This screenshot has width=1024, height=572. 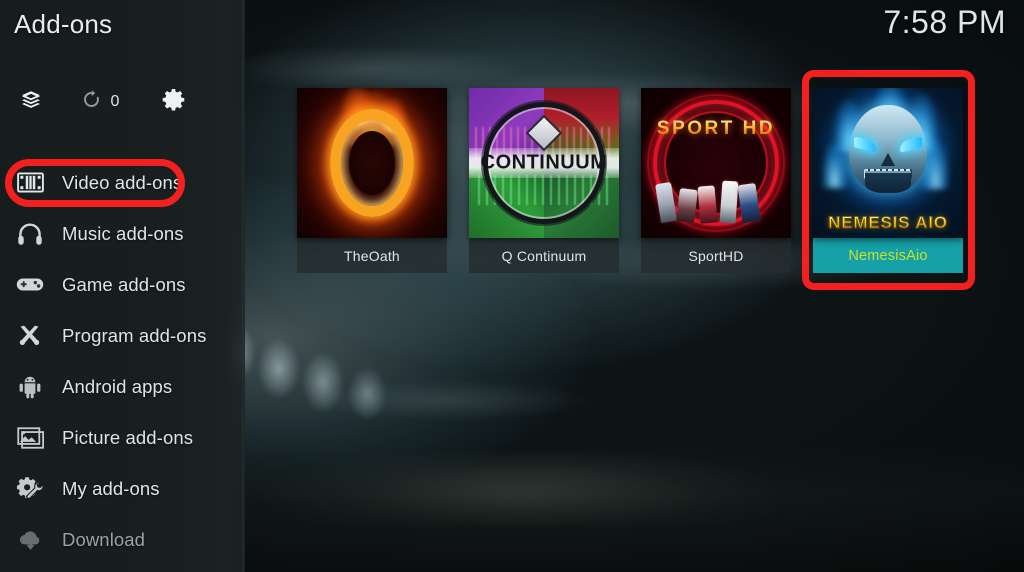 I want to click on sidebar-item-game-add-ons: Game add-ons, so click(x=122, y=284).